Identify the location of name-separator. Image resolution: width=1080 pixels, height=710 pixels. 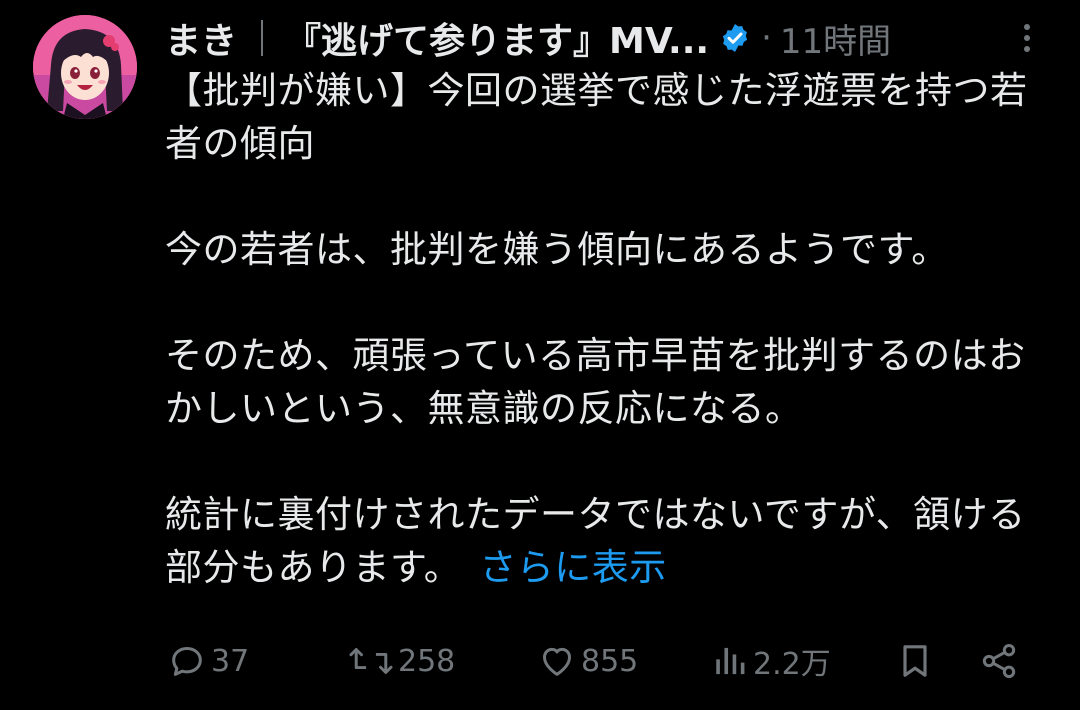
(262, 38).